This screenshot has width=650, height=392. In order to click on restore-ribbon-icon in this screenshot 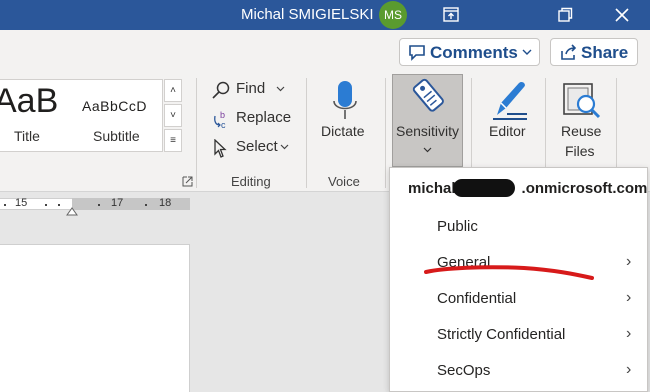, I will do `click(451, 15)`.